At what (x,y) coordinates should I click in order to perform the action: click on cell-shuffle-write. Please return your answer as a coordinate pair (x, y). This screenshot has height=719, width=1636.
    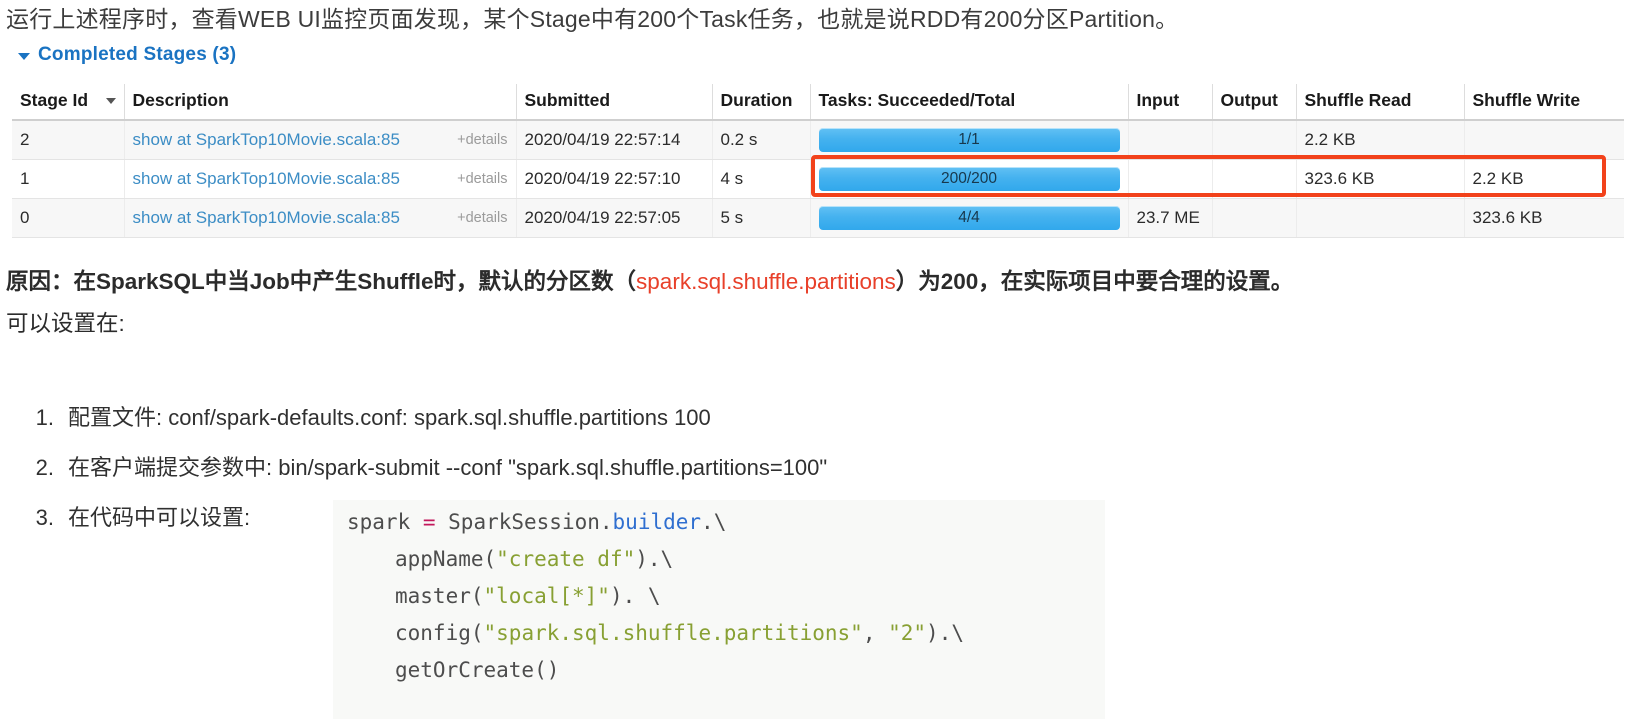
    Looking at the image, I should click on (1544, 140).